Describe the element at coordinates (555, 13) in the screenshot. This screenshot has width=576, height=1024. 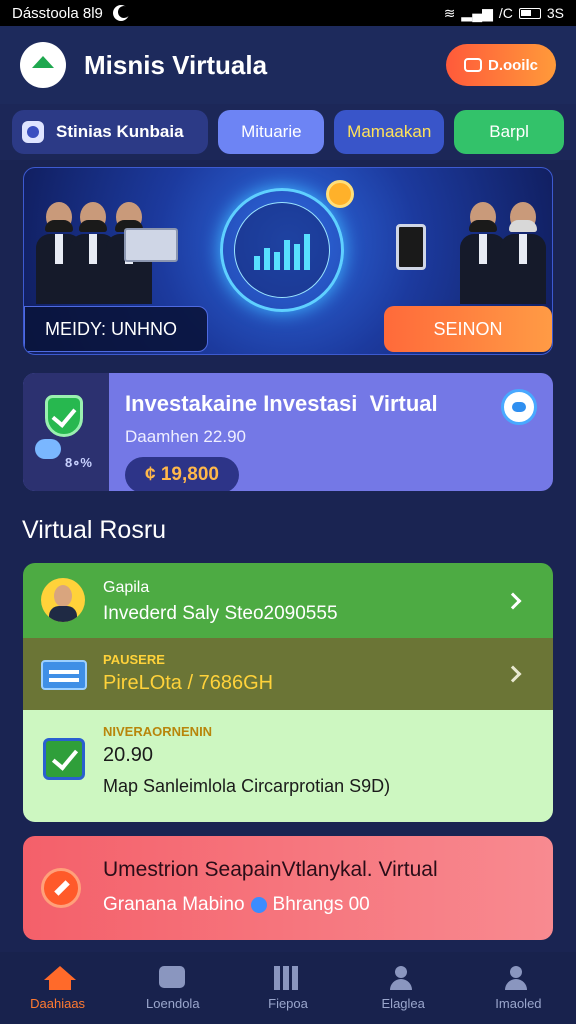
I see `status-battery-text: 3S` at that location.